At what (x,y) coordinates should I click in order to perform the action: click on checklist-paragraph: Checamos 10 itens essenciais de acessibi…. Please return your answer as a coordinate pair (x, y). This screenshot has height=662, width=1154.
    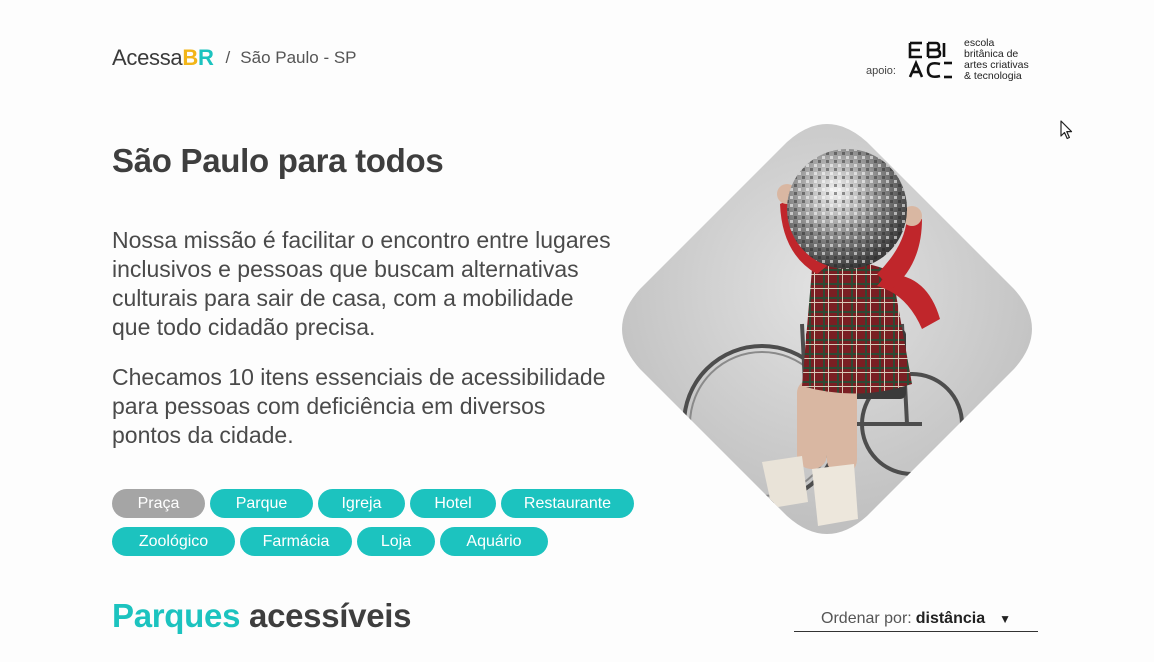
    Looking at the image, I should click on (359, 406).